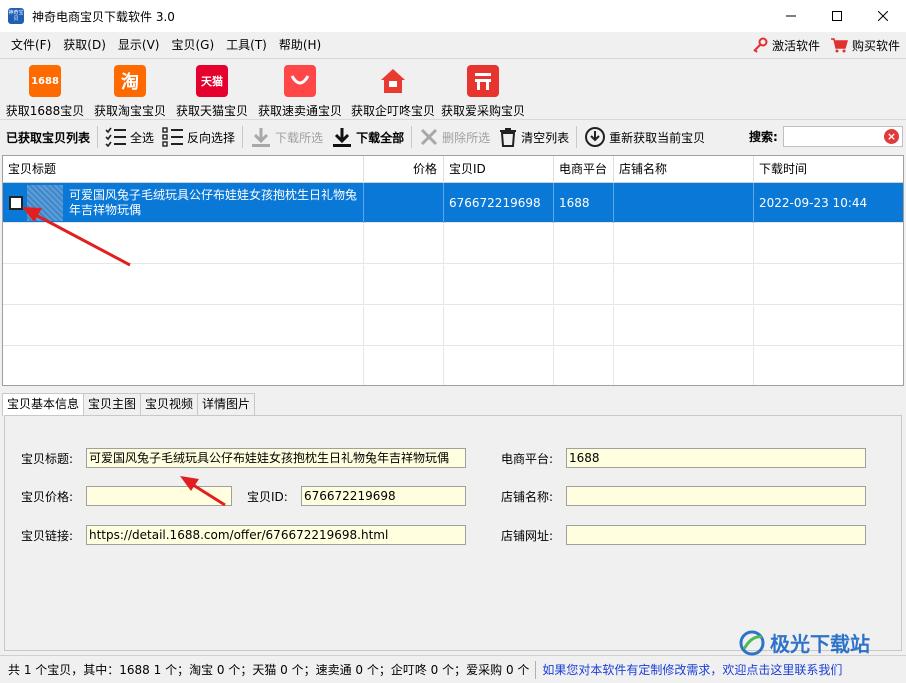  Describe the element at coordinates (169, 404) in the screenshot. I see `tab-videos: 宝贝视频` at that location.